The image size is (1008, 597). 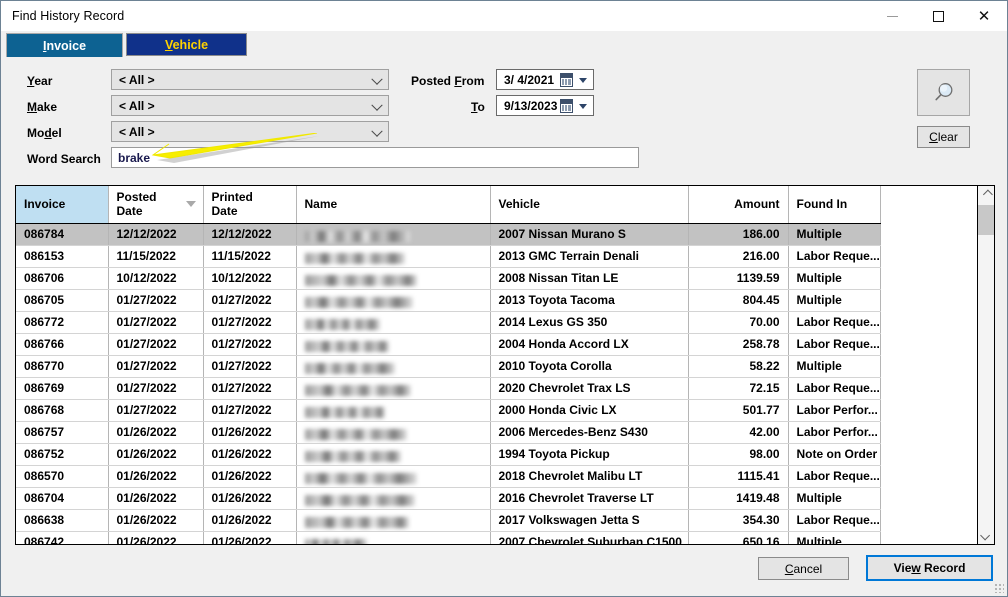 What do you see at coordinates (589, 322) in the screenshot?
I see `cell-vehicle: 2014 Lexus GS 350` at bounding box center [589, 322].